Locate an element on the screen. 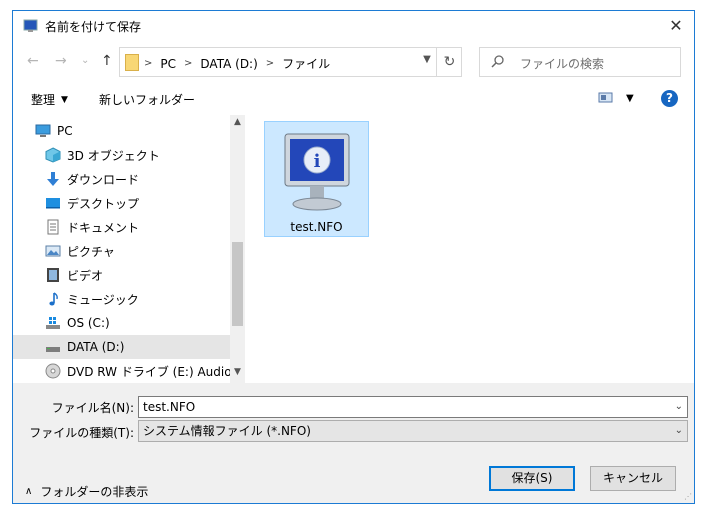 This screenshot has width=705, height=517. hide-folders-button: ∧ フォルダーの非表示 is located at coordinates (86, 491).